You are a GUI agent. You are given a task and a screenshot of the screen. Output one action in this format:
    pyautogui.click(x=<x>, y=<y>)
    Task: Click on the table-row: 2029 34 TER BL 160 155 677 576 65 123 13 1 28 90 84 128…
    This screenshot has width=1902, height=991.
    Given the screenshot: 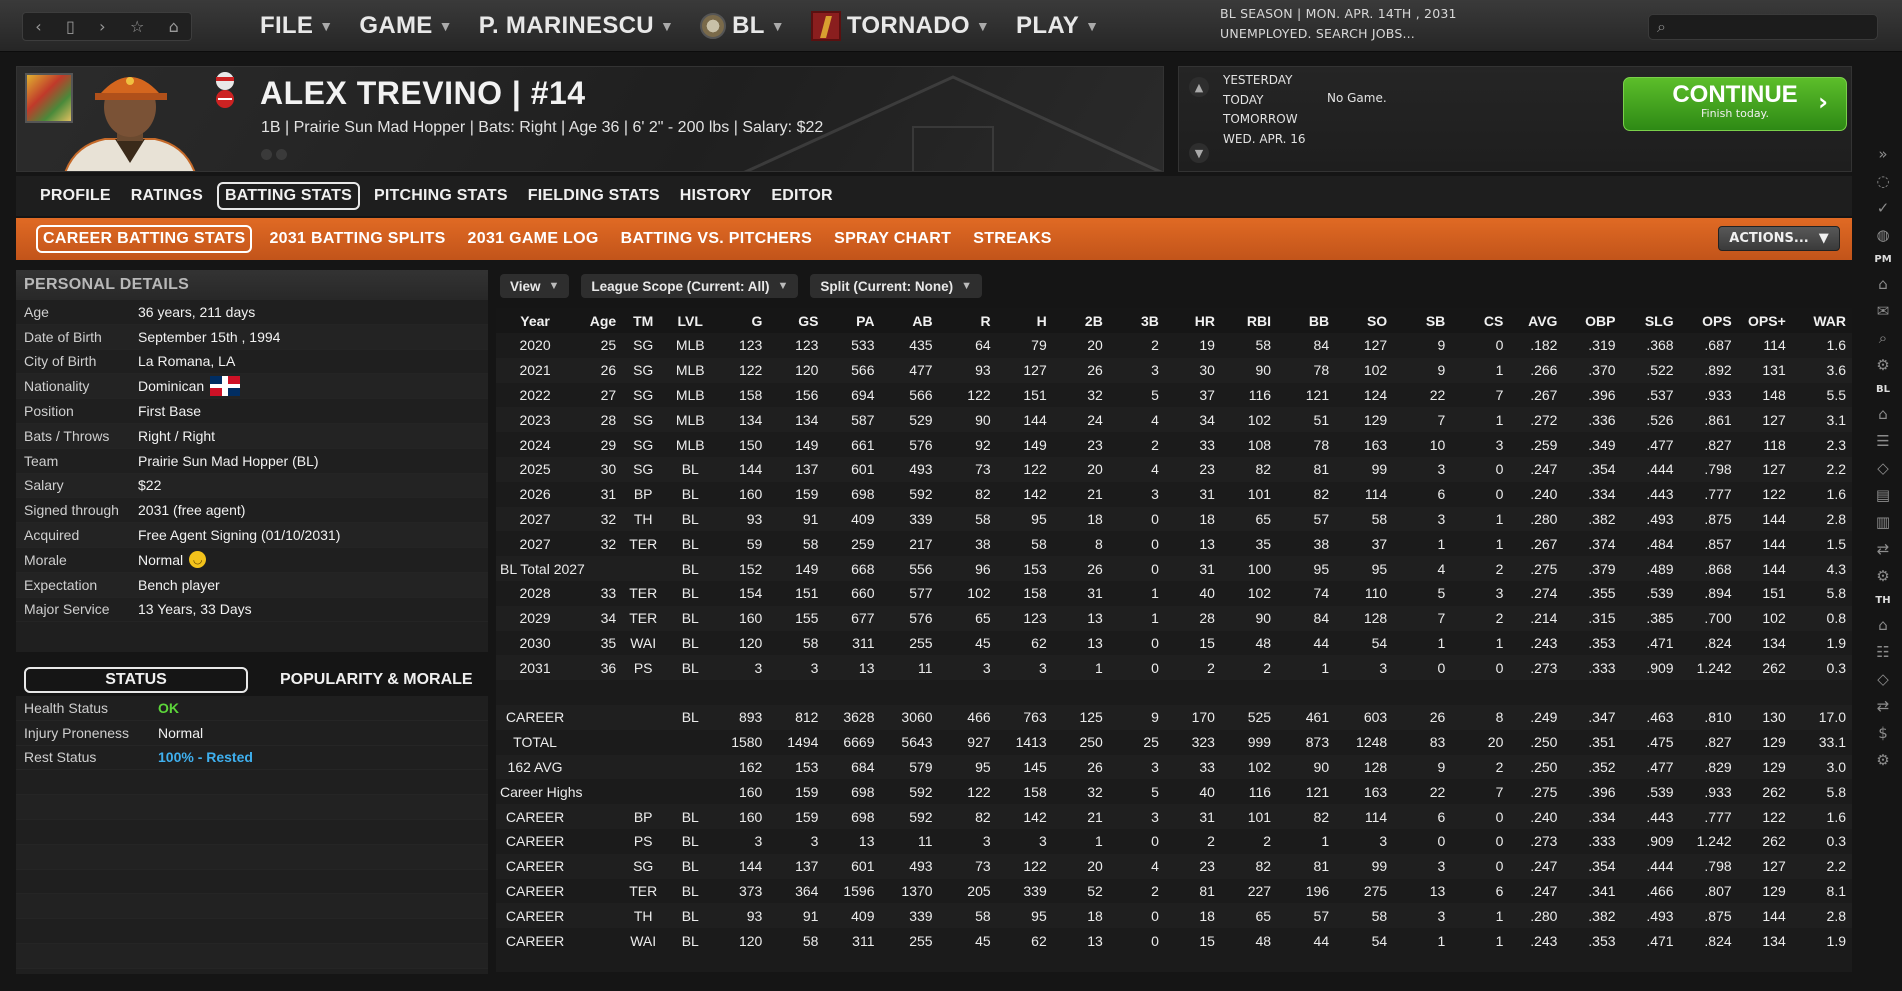 What is the action you would take?
    pyautogui.click(x=1174, y=618)
    